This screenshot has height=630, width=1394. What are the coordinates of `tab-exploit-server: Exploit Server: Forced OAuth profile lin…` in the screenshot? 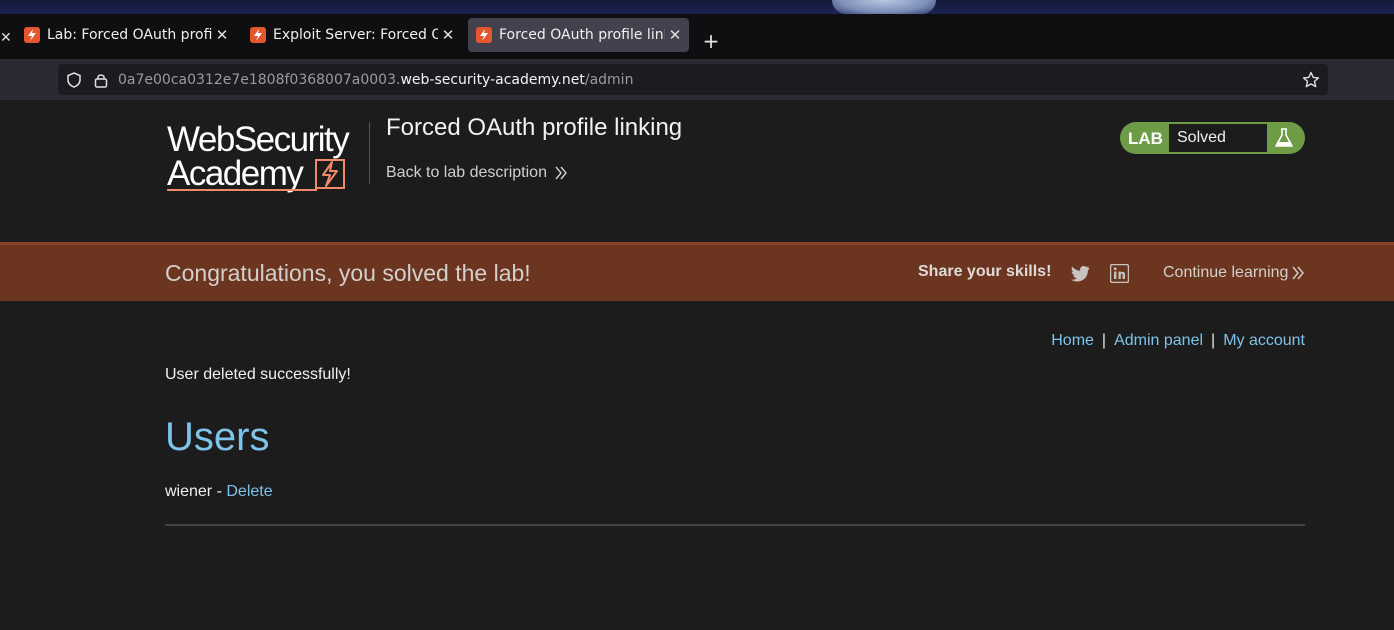 It's located at (352, 35).